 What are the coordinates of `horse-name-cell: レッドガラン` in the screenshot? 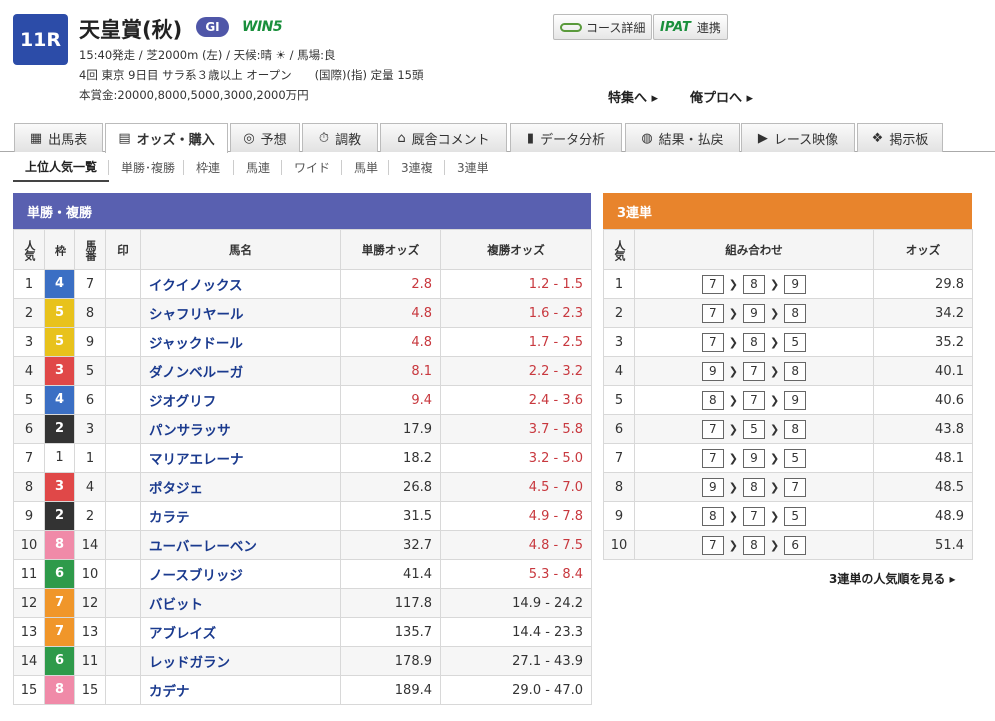 It's located at (240, 661).